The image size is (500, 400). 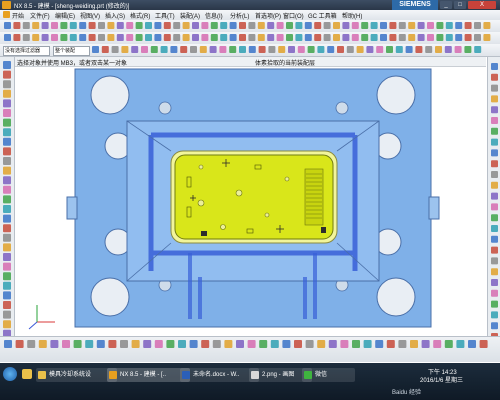 I want to click on minimize-button: _, so click(x=446, y=5).